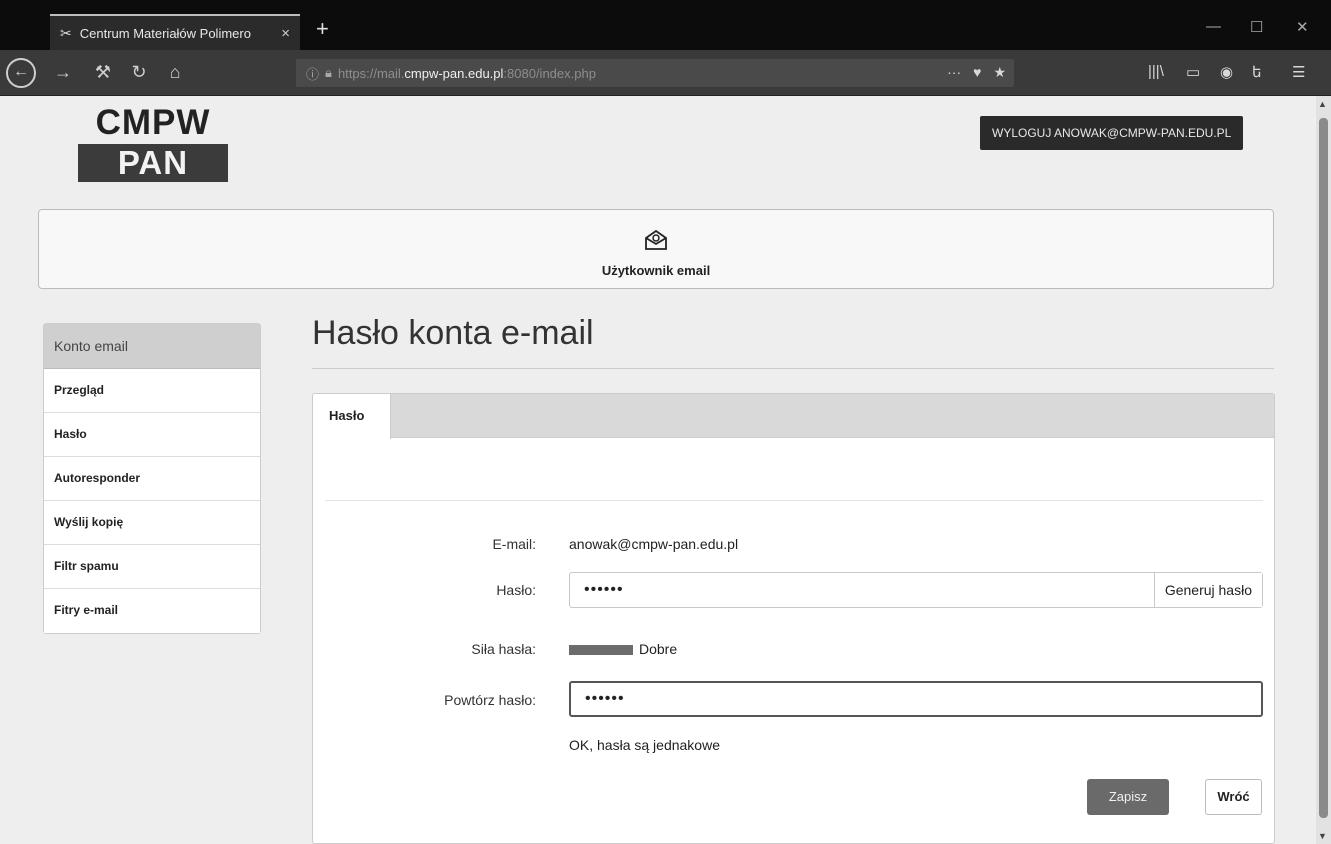  I want to click on close-tab-icon: ×, so click(285, 33).